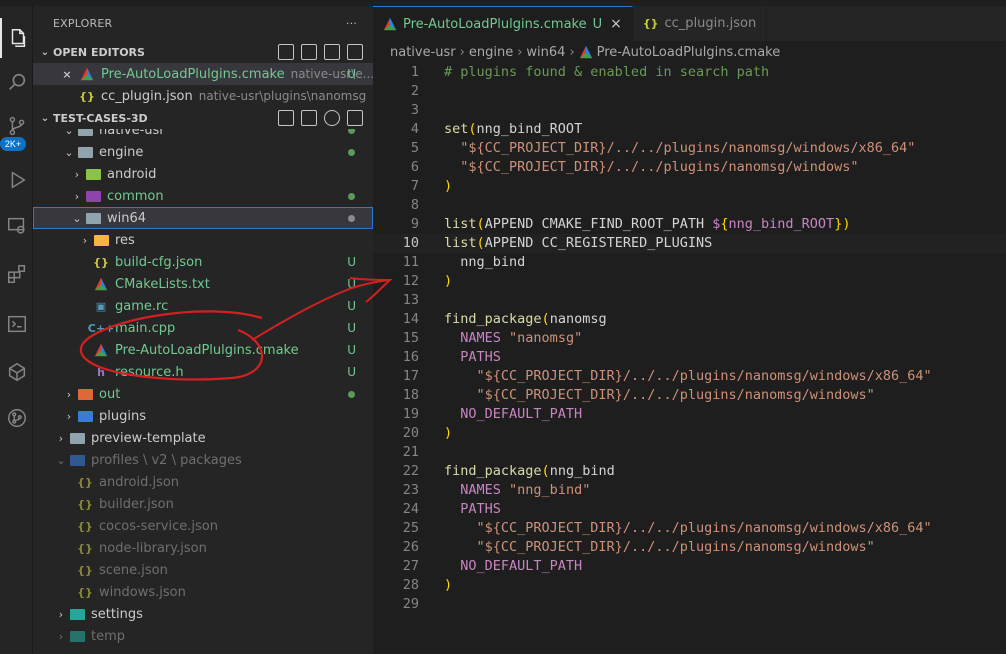 Image resolution: width=1006 pixels, height=654 pixels. What do you see at coordinates (77, 636) in the screenshot?
I see `temp-folder-icon` at bounding box center [77, 636].